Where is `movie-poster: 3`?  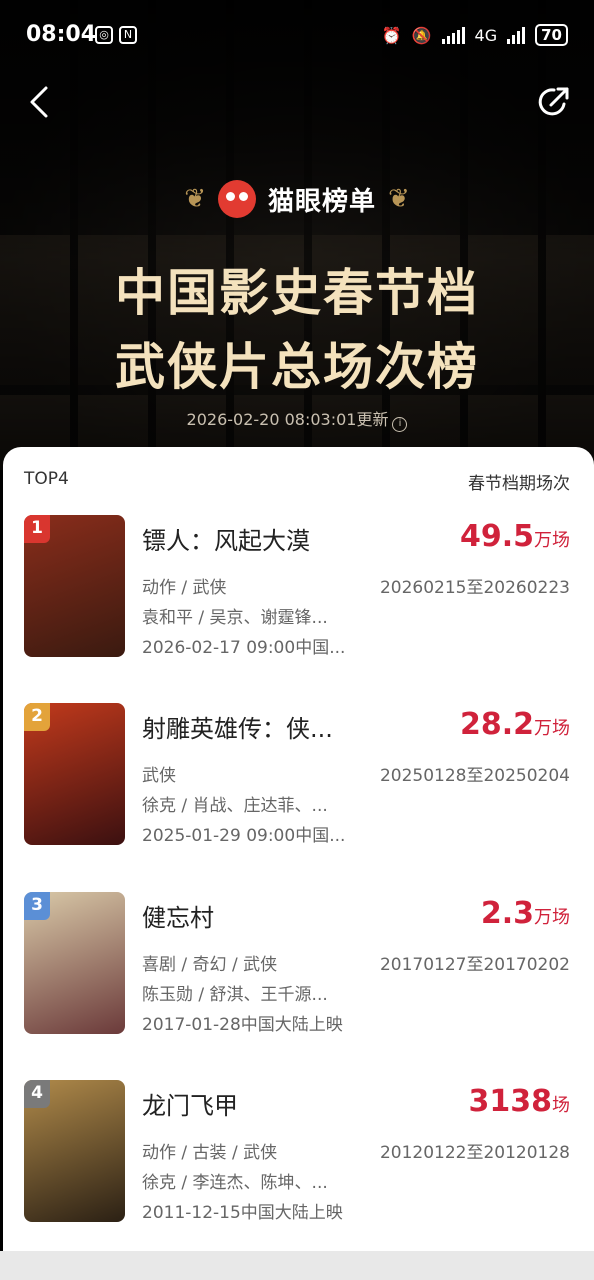
movie-poster: 3 is located at coordinates (74, 963).